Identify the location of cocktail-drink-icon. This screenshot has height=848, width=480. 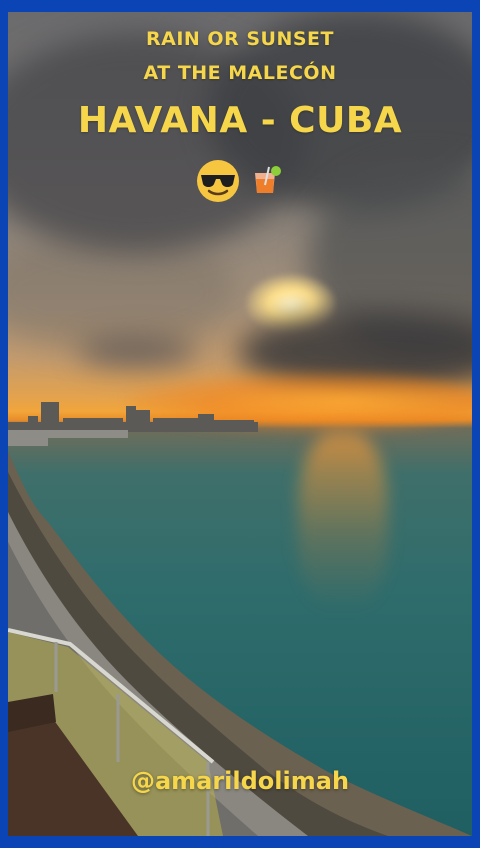
(268, 179).